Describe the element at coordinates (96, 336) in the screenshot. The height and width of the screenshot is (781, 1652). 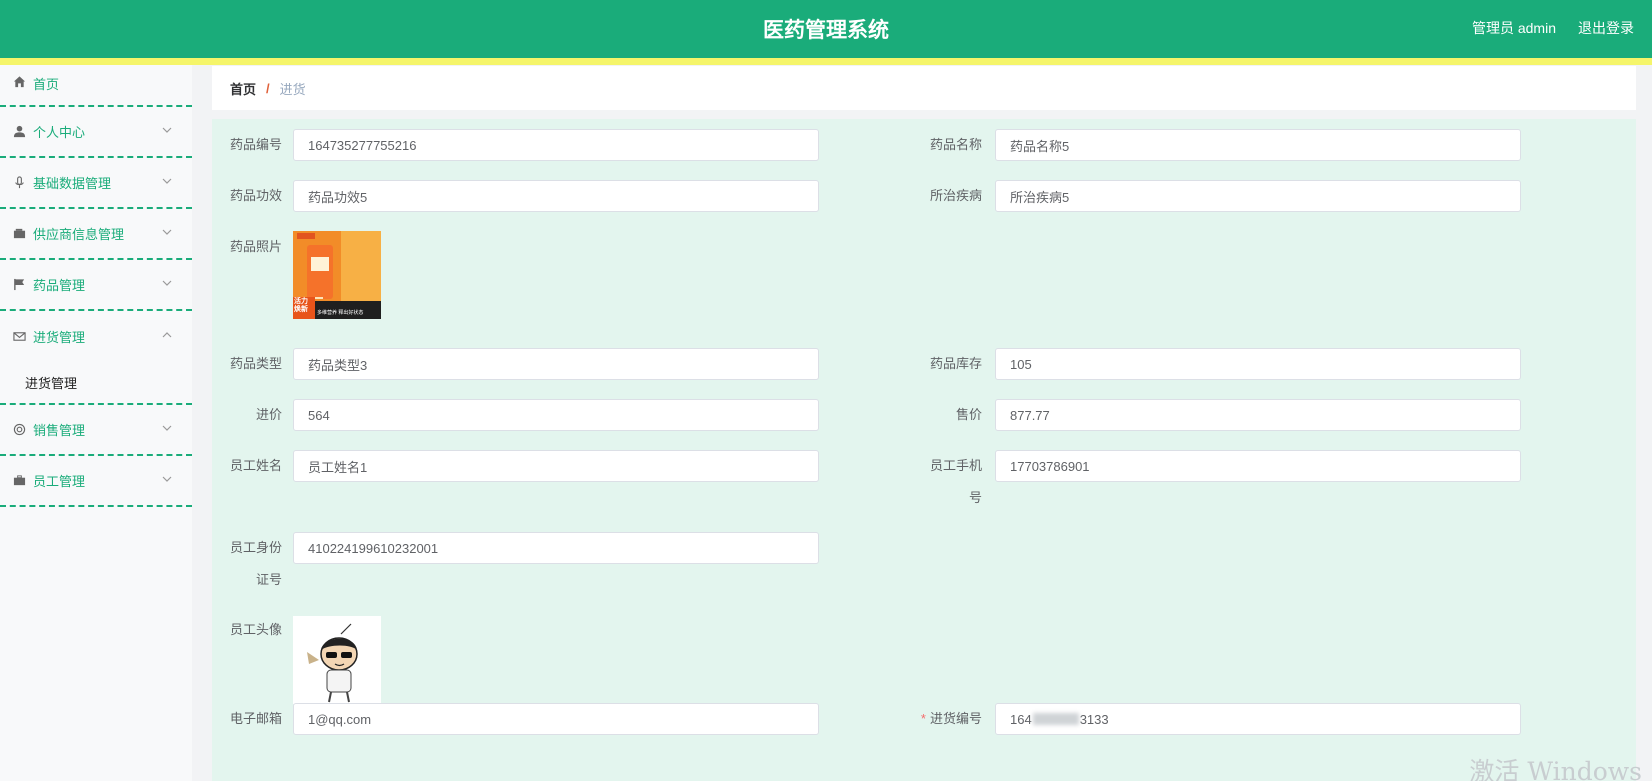
I see `sidebar-item-purchase: 进货管理` at that location.